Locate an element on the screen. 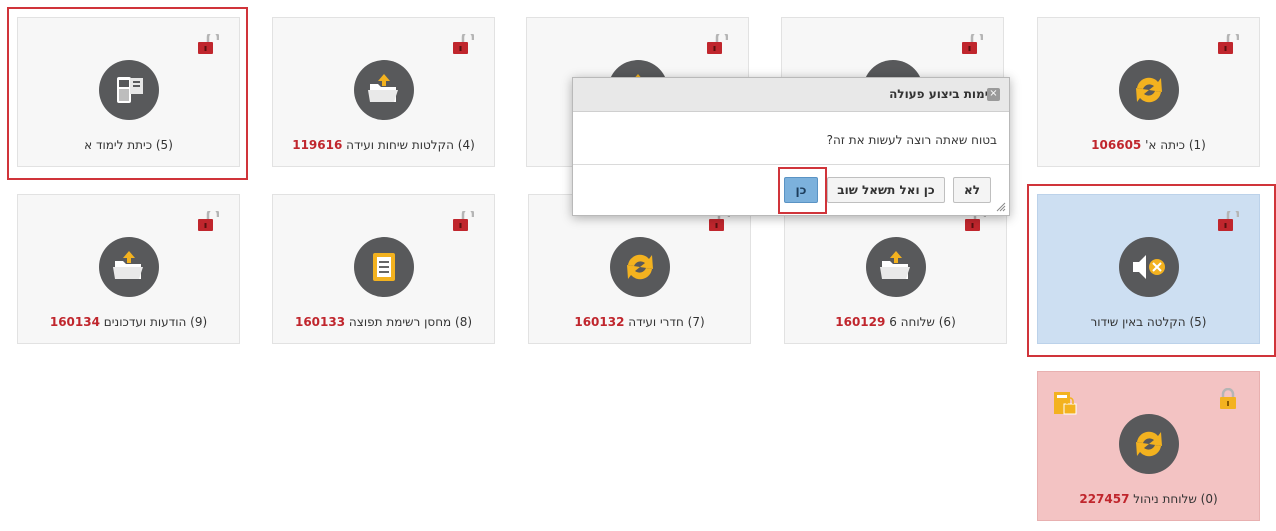  tile-label: (4) הקלטות שיחות ועידה 119616 is located at coordinates (383, 145).